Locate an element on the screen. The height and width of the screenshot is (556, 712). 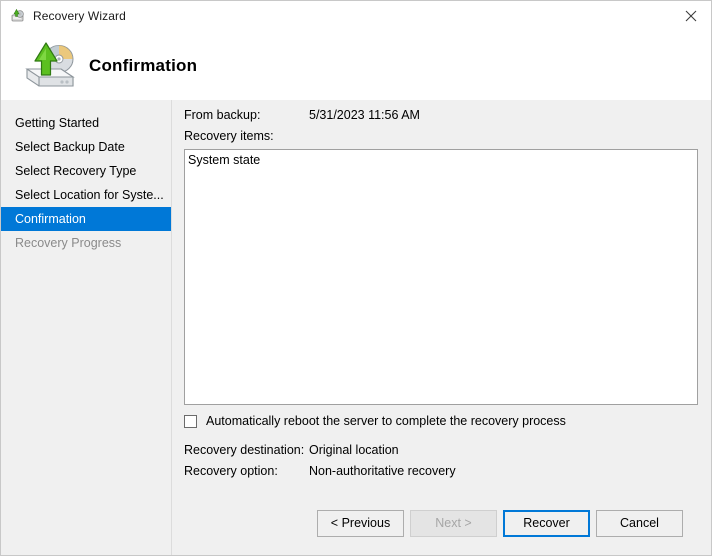
sidebar-item-label: Recovery Progress is located at coordinates (68, 243).